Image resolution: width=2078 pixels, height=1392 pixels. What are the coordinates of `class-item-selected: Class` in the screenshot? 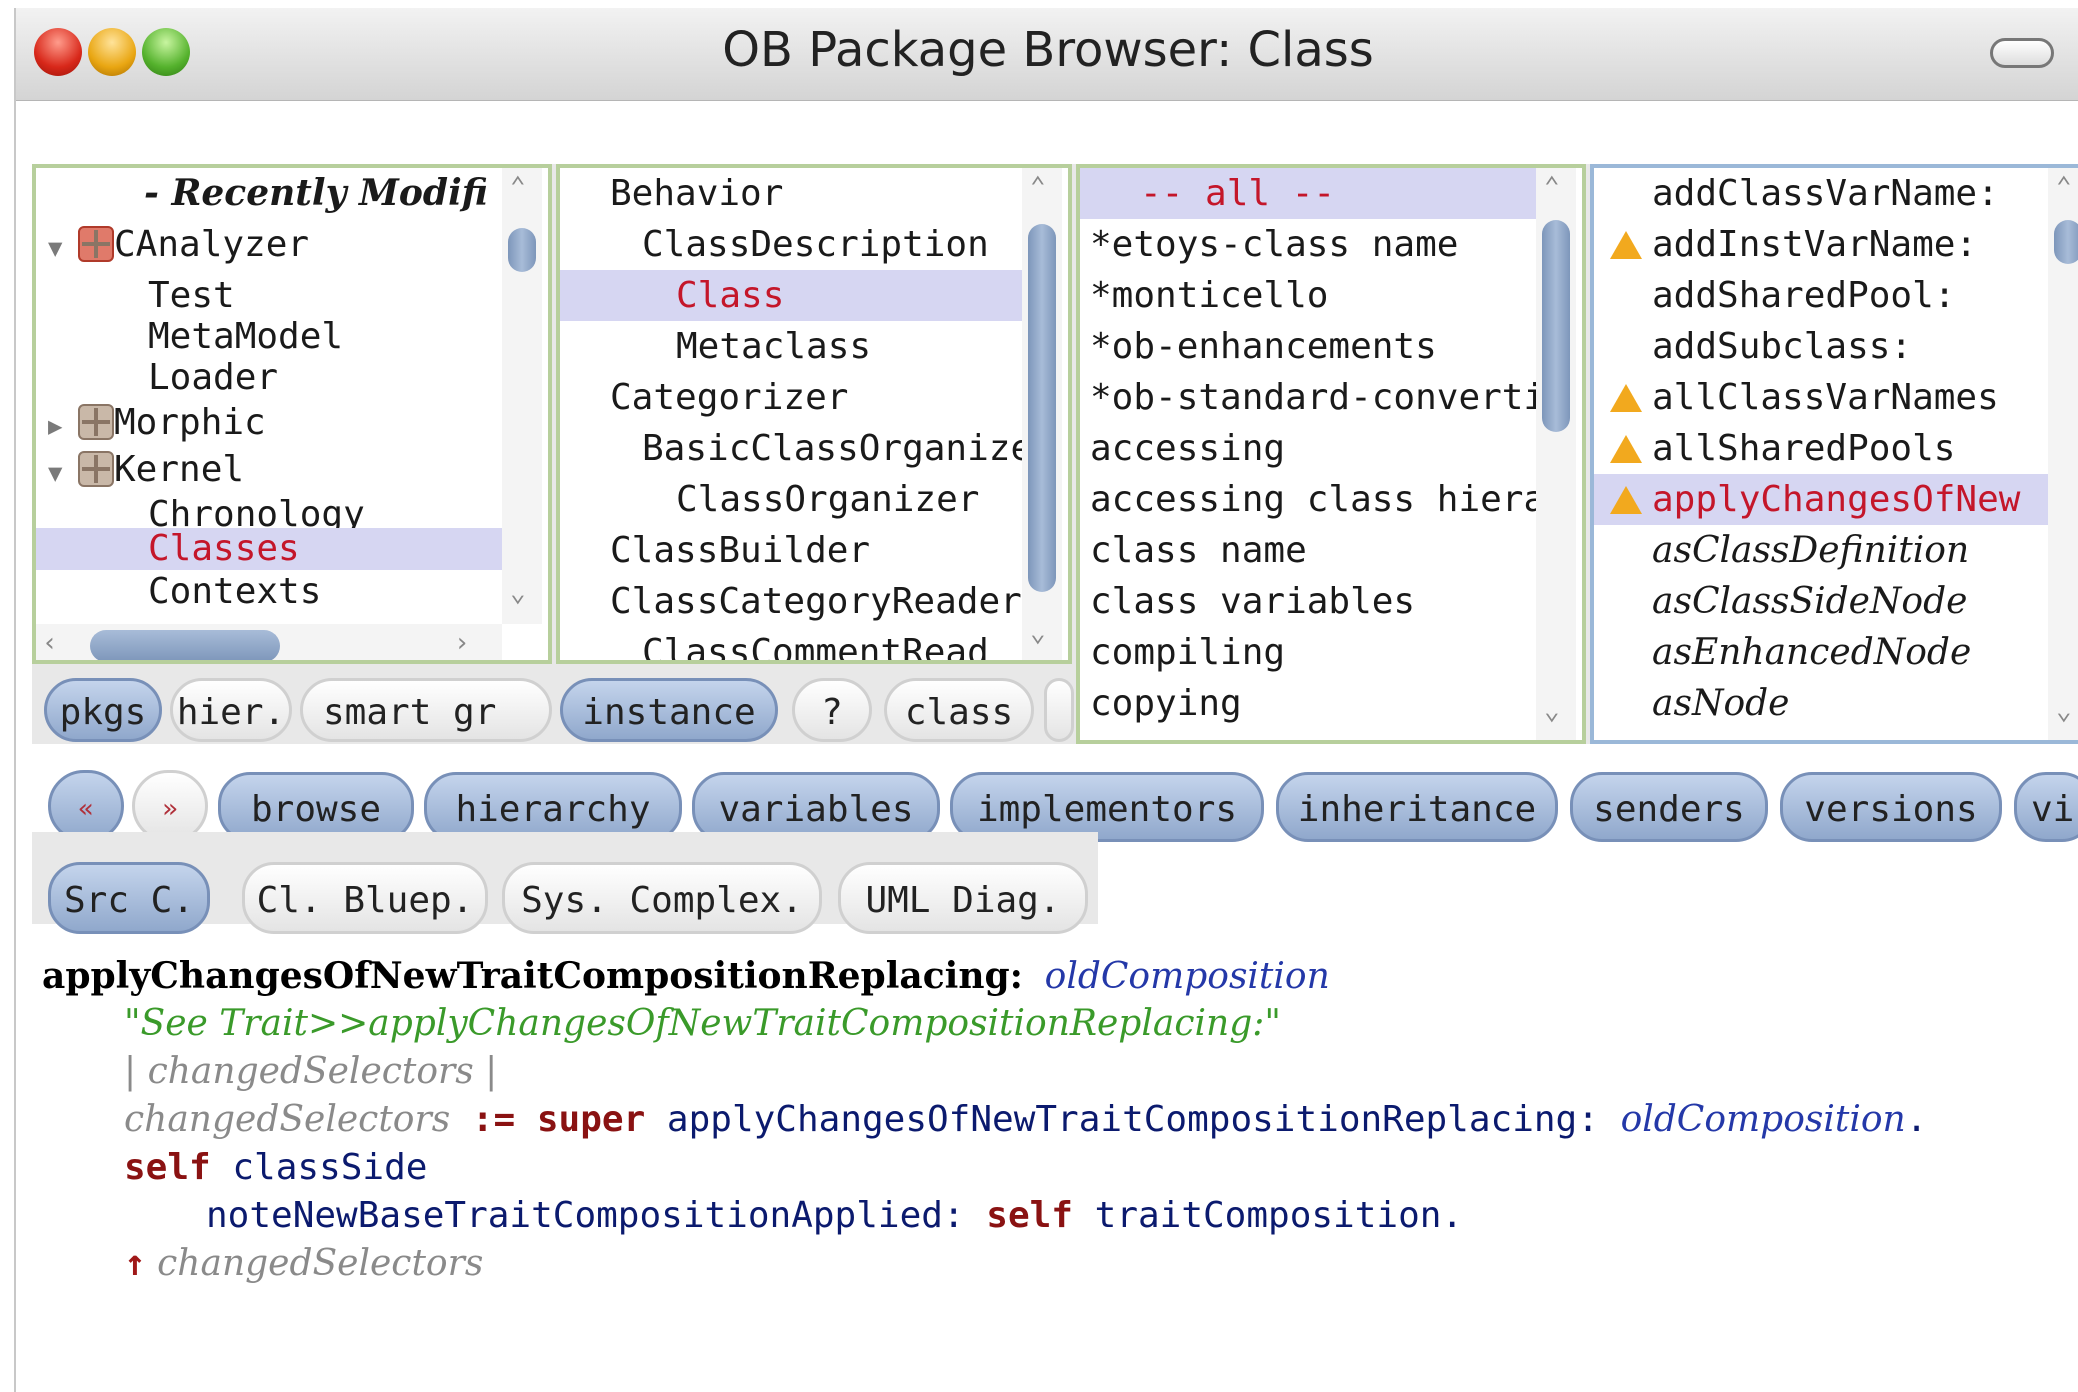 It's located at (791, 295).